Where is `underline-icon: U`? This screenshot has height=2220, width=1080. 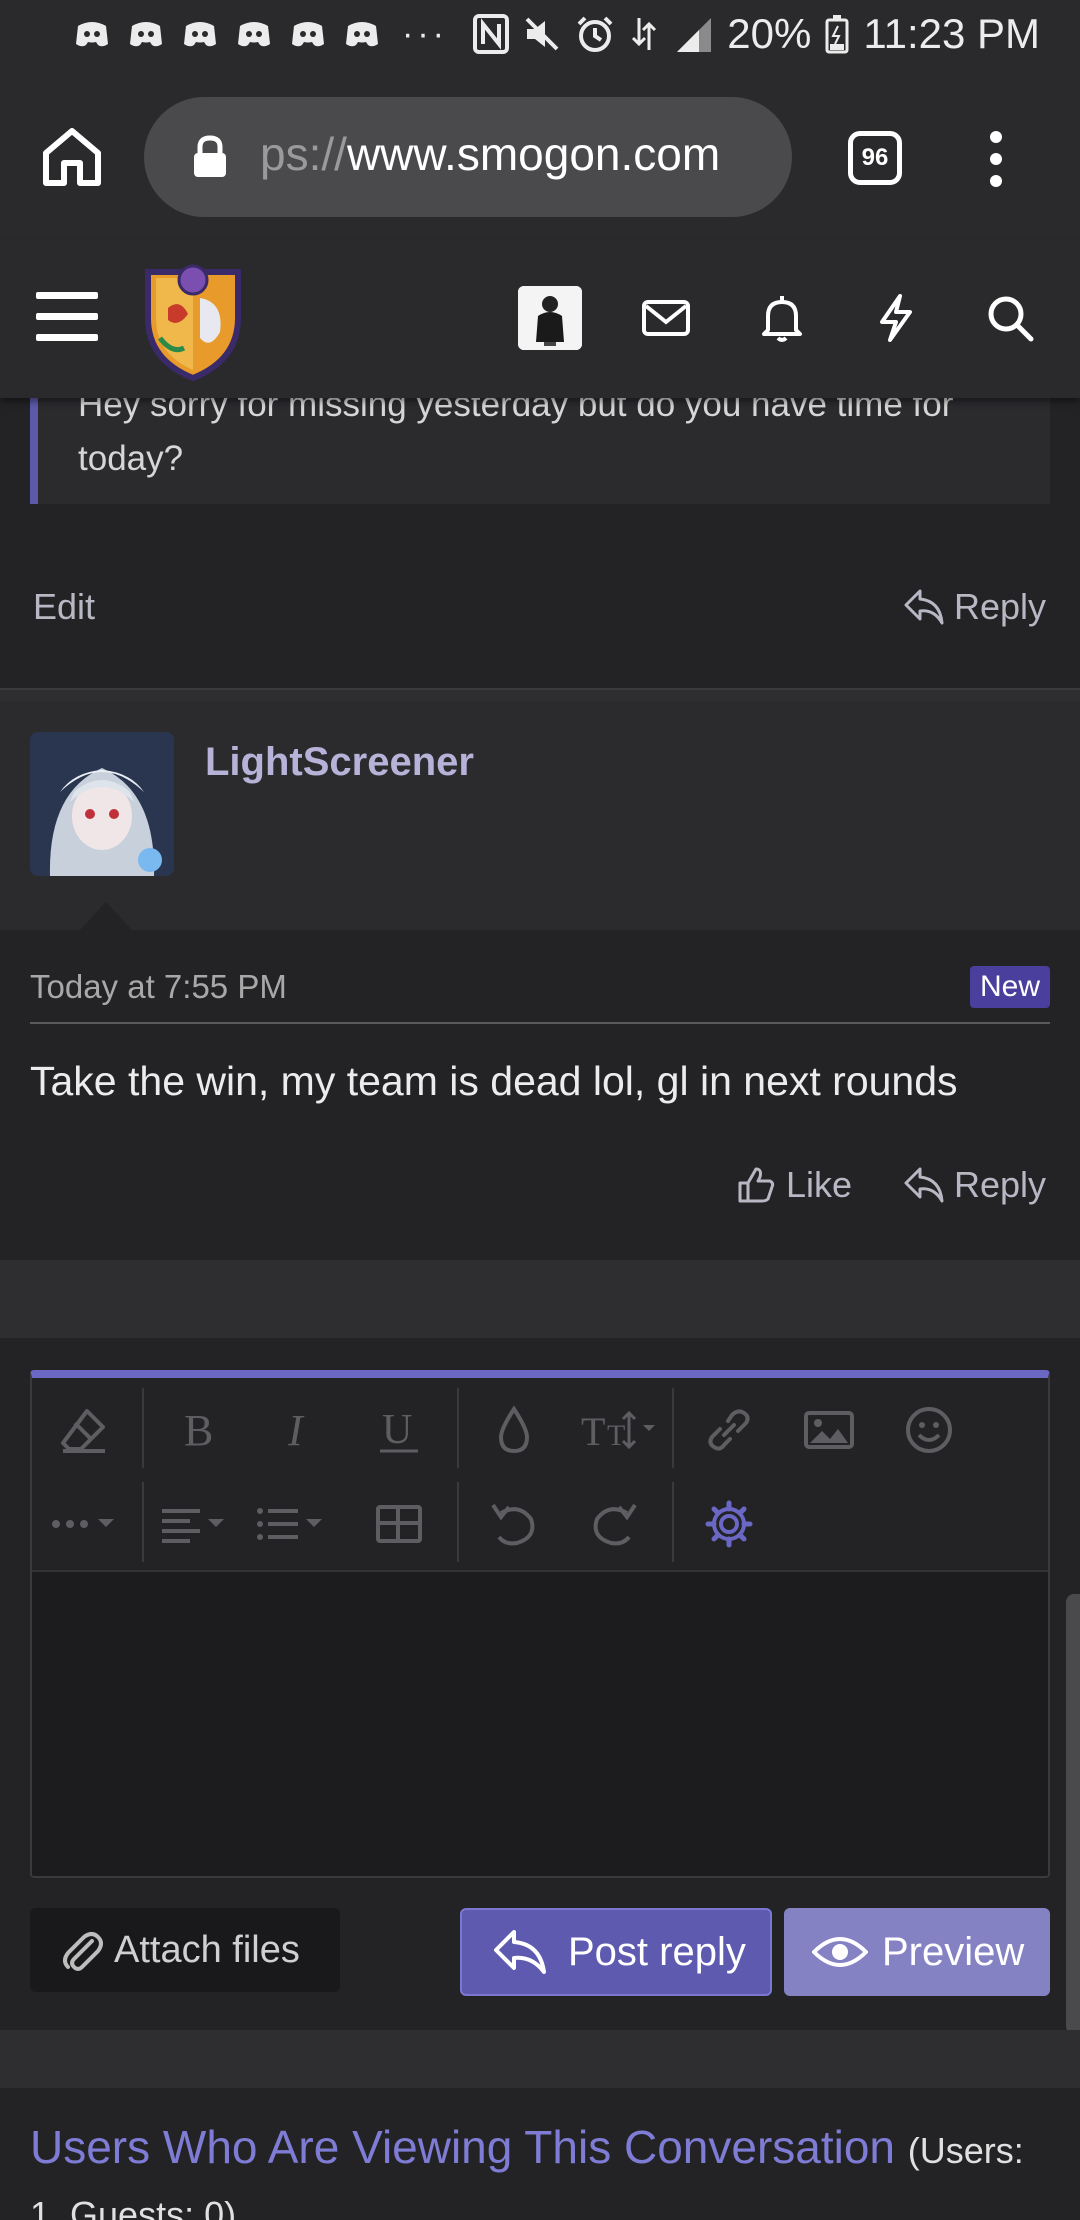 underline-icon: U is located at coordinates (399, 1430).